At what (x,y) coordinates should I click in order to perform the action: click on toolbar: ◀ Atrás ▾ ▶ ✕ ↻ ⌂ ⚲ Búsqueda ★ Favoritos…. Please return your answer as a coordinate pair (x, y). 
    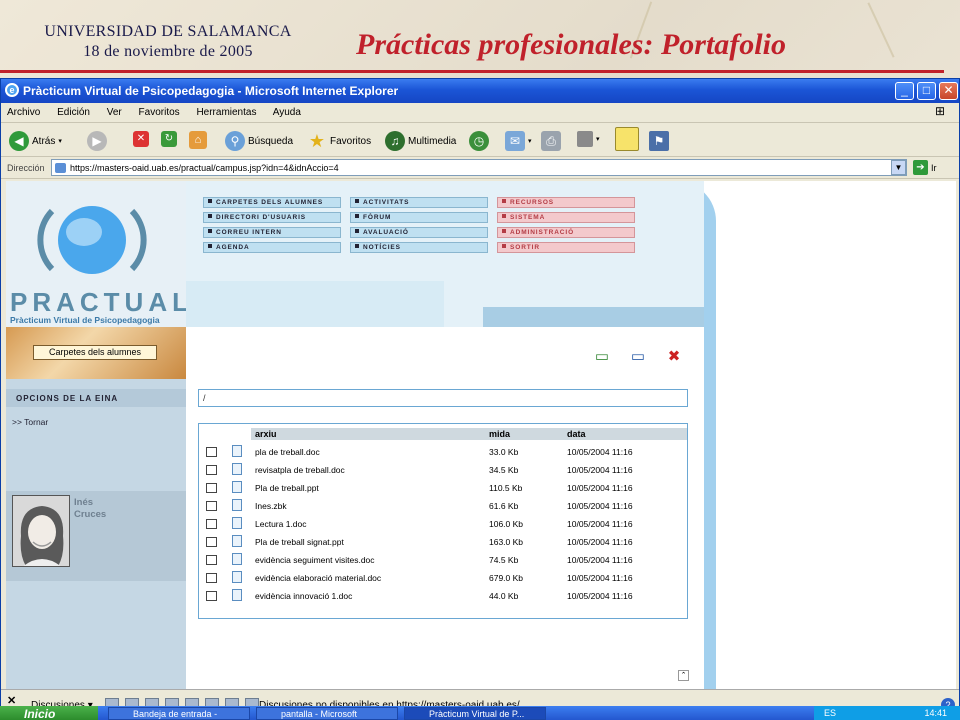
    Looking at the image, I should click on (480, 140).